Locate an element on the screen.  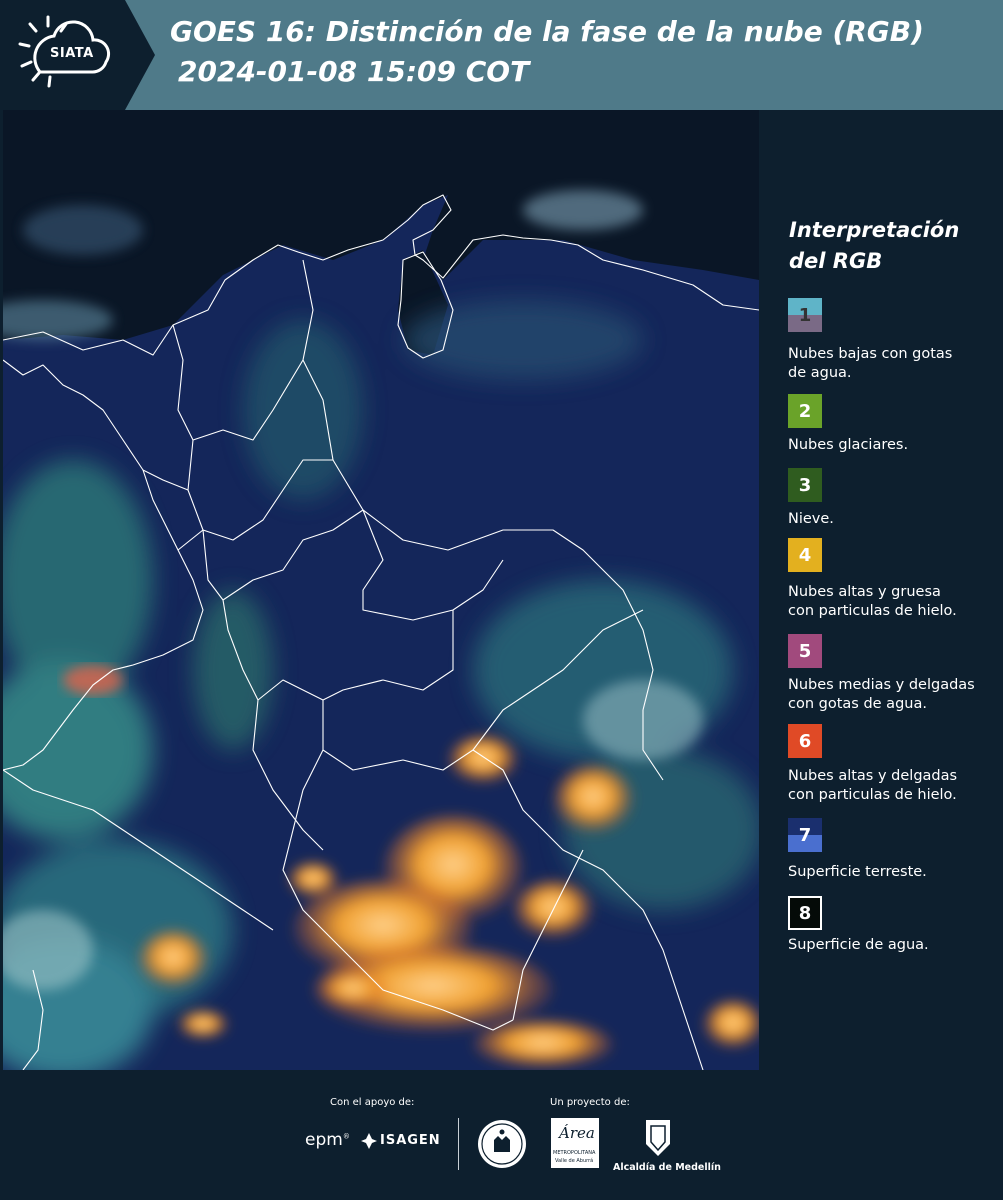
area-main-text: Área is located at coordinates (577, 1133).